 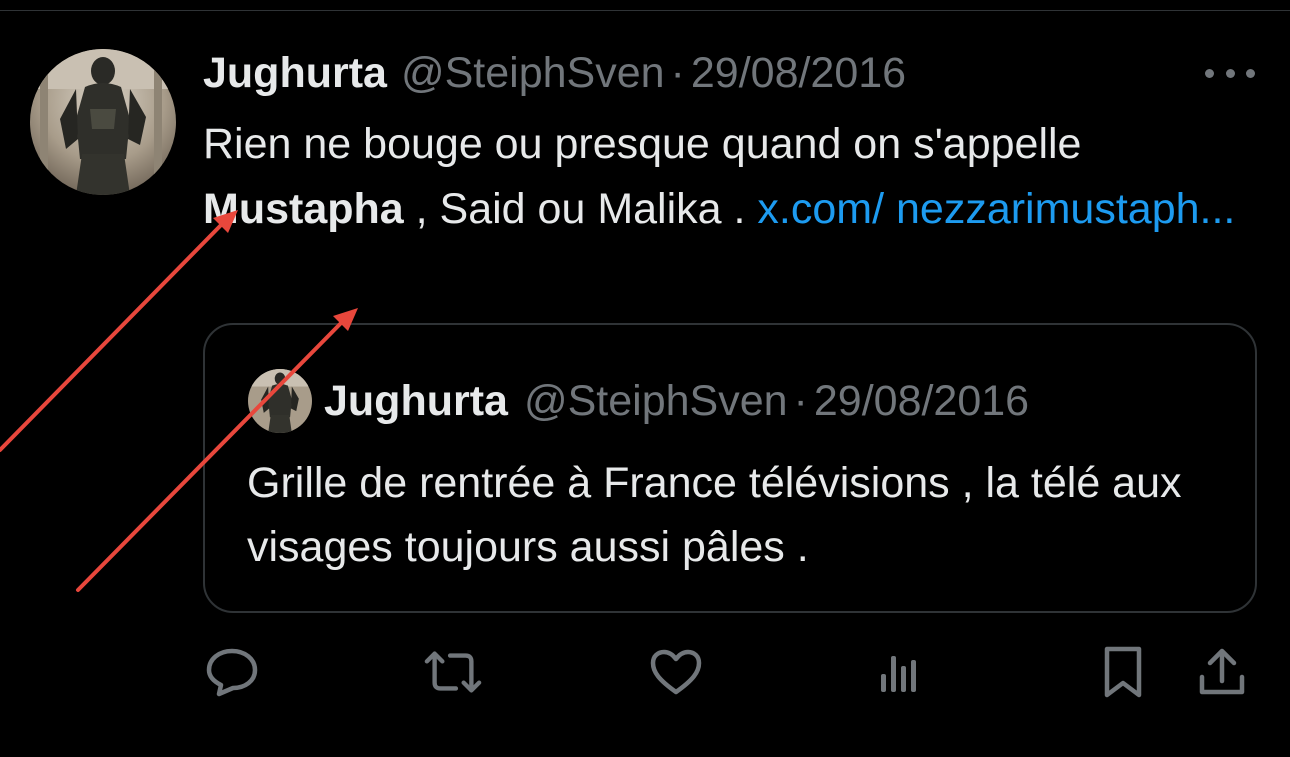 I want to click on views-icon, so click(x=898, y=672).